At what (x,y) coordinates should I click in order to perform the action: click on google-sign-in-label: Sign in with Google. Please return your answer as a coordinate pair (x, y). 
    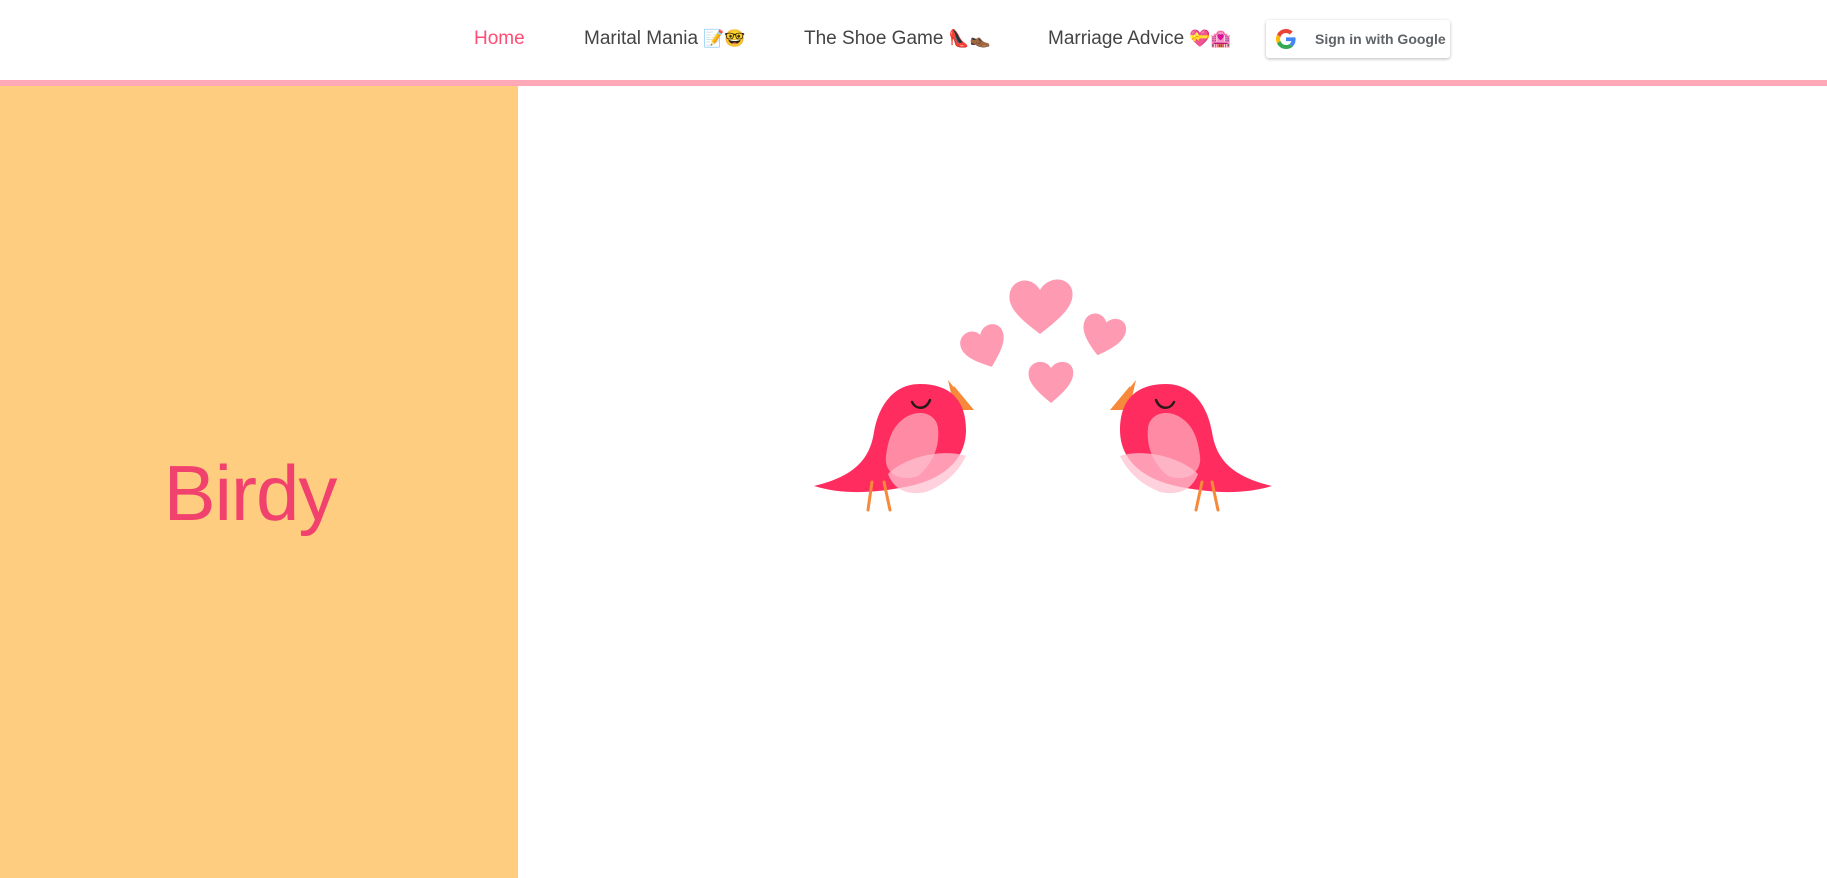
    Looking at the image, I should click on (1380, 39).